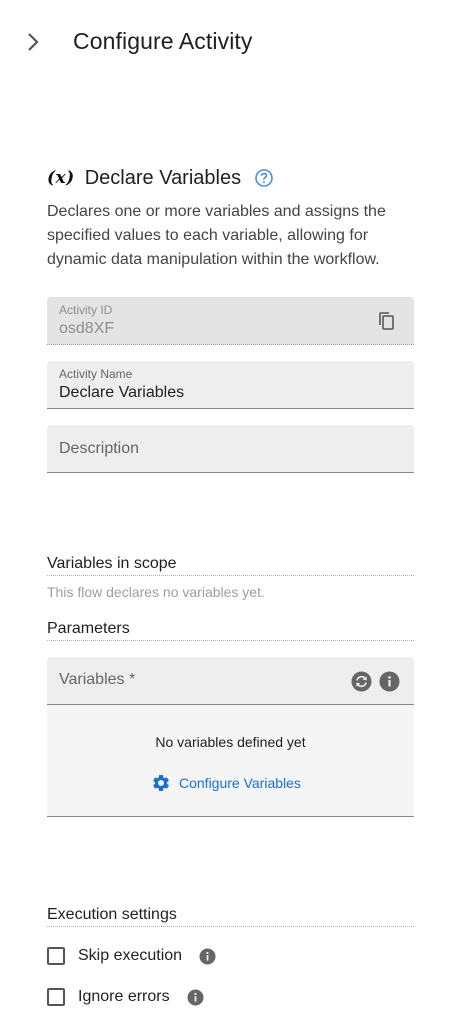  What do you see at coordinates (230, 385) in the screenshot?
I see `activity-name-field: Activity Name Declare Variables` at bounding box center [230, 385].